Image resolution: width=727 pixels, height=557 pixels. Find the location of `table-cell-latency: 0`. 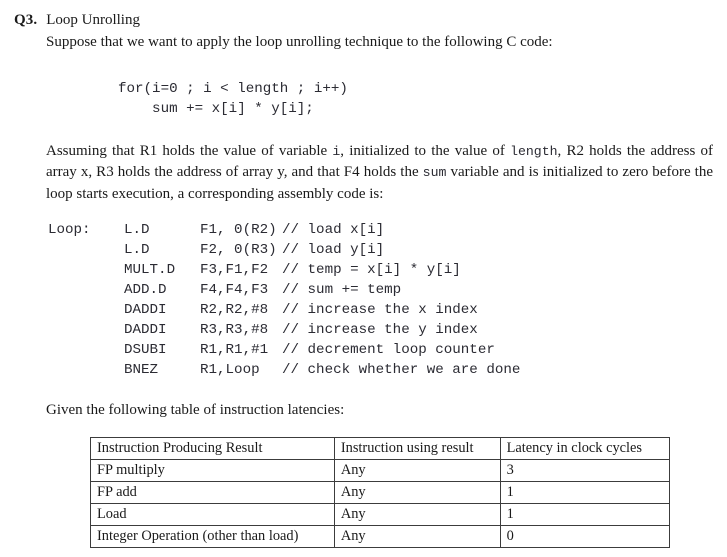

table-cell-latency: 0 is located at coordinates (585, 536).